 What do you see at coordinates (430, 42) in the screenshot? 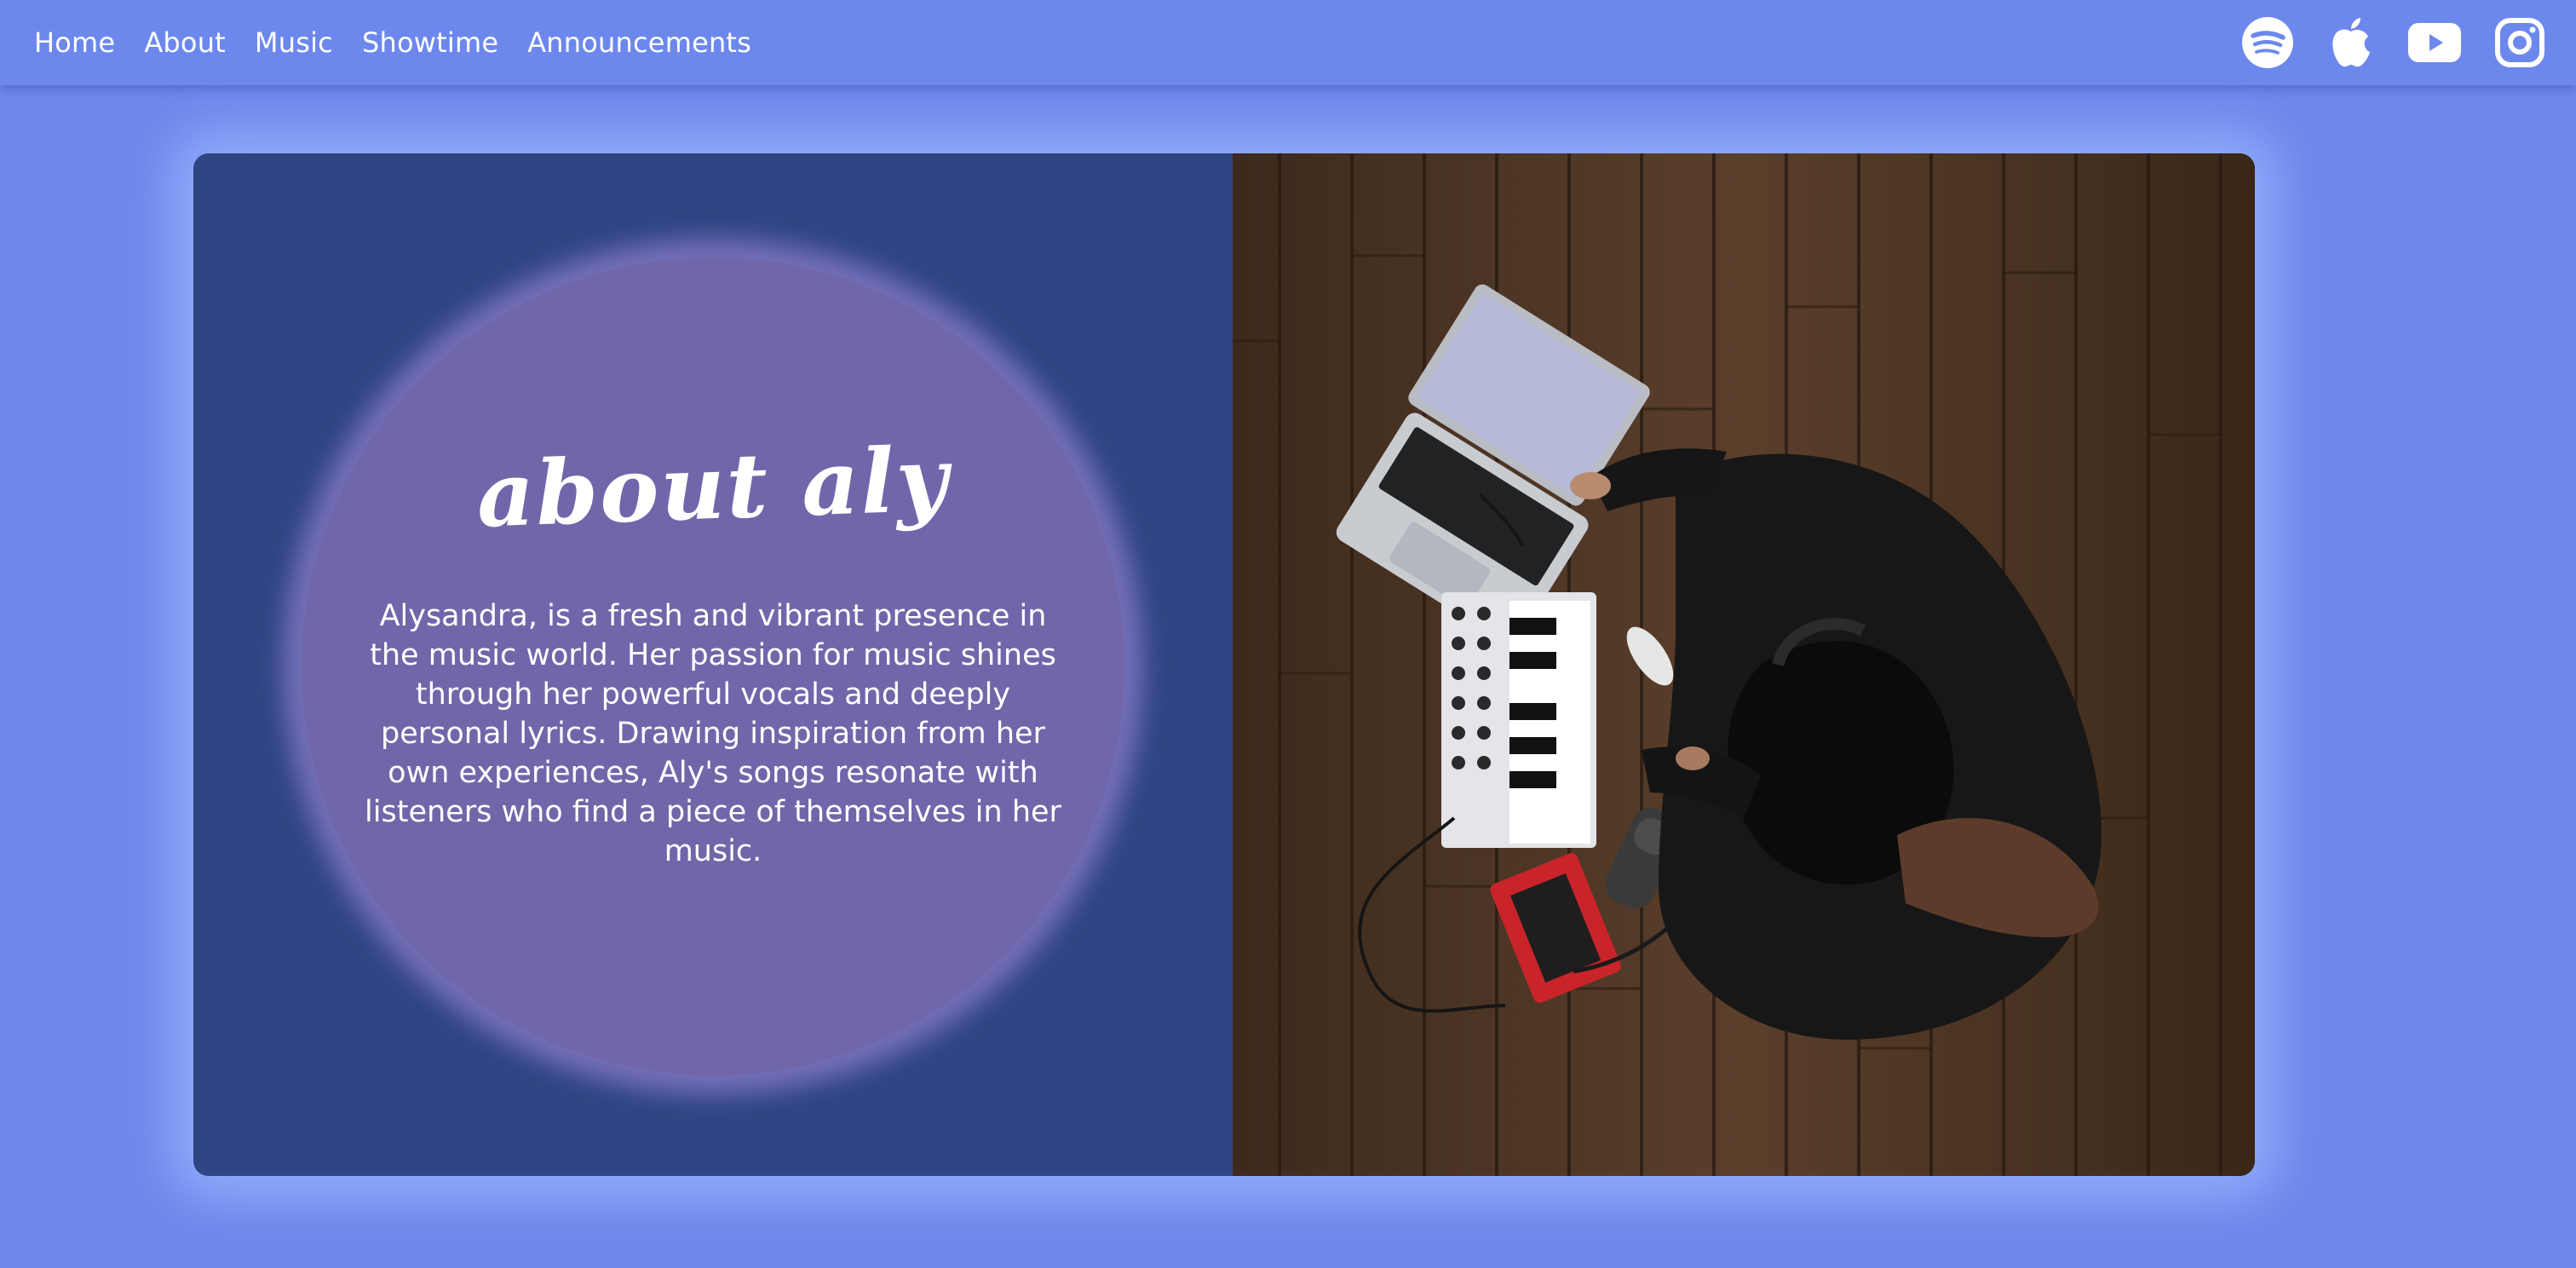
I see `nav-showtime-link: Showtime` at bounding box center [430, 42].